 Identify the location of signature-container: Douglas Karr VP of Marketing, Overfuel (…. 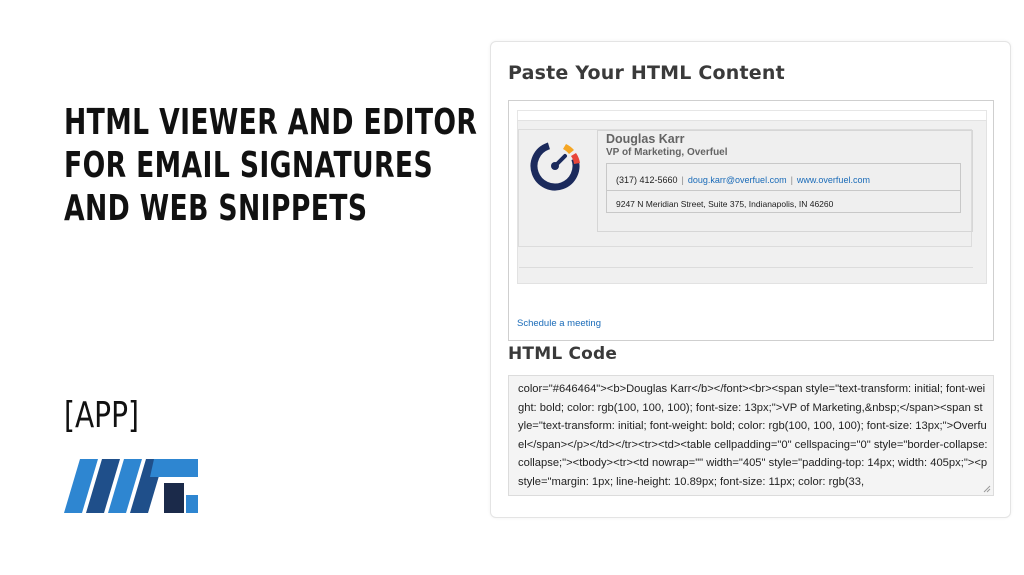
(752, 202).